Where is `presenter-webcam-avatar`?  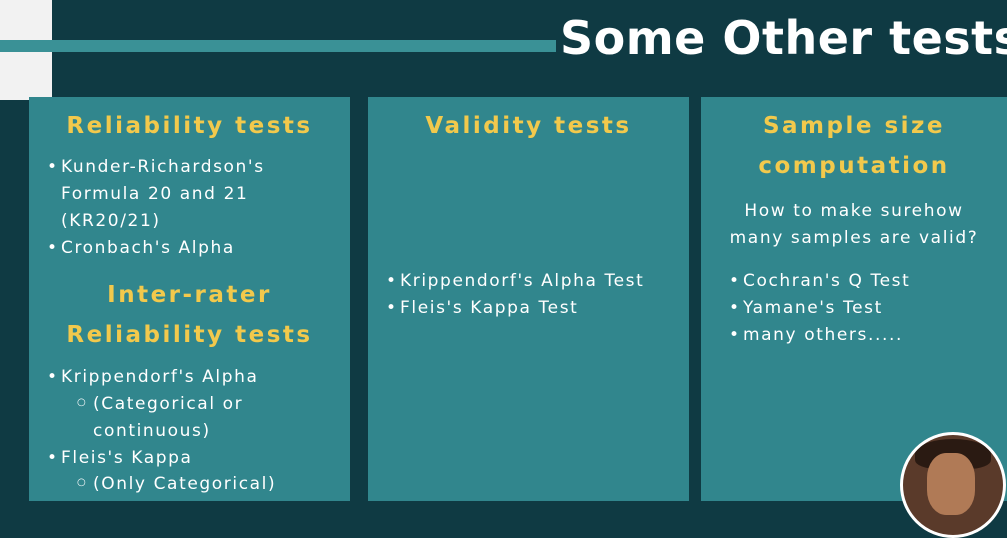
presenter-webcam-avatar is located at coordinates (953, 485).